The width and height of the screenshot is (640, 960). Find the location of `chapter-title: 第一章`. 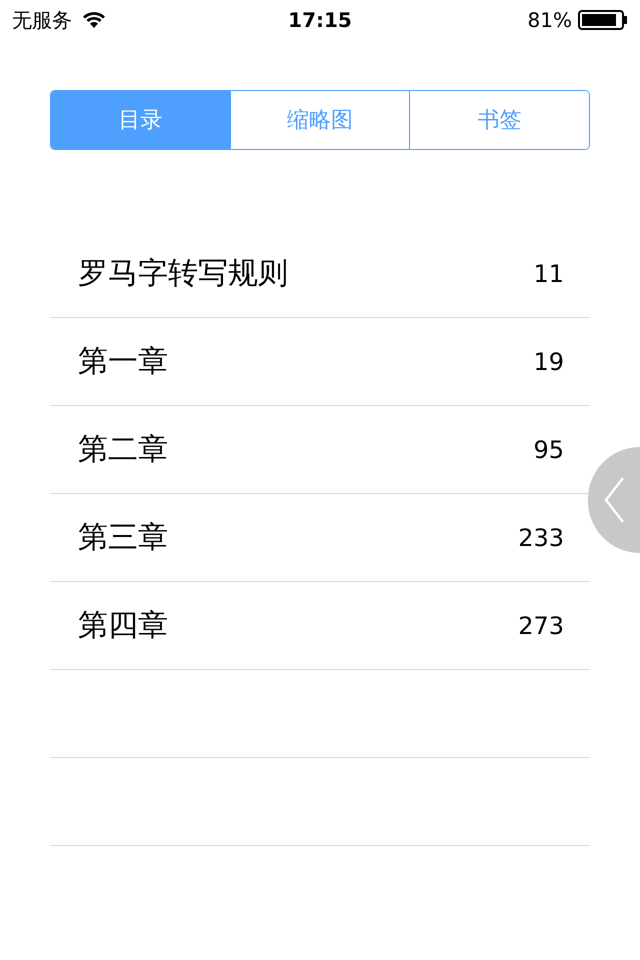

chapter-title: 第一章 is located at coordinates (123, 362).